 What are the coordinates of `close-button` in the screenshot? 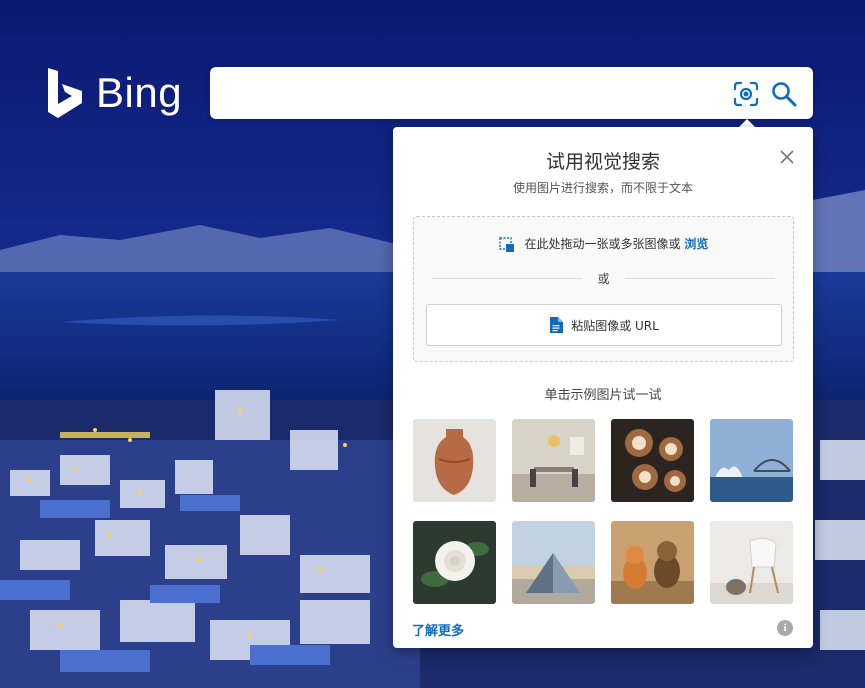 It's located at (787, 157).